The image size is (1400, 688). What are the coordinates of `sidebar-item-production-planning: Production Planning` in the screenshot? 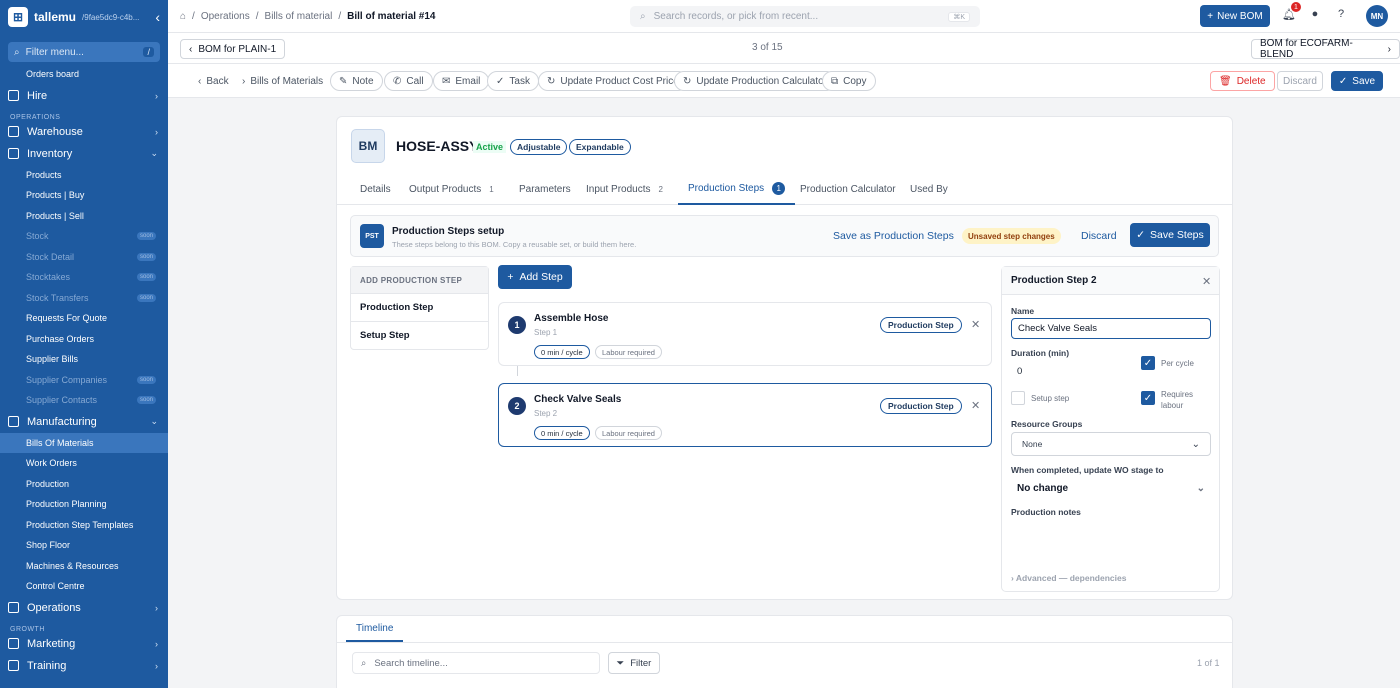 It's located at (84, 504).